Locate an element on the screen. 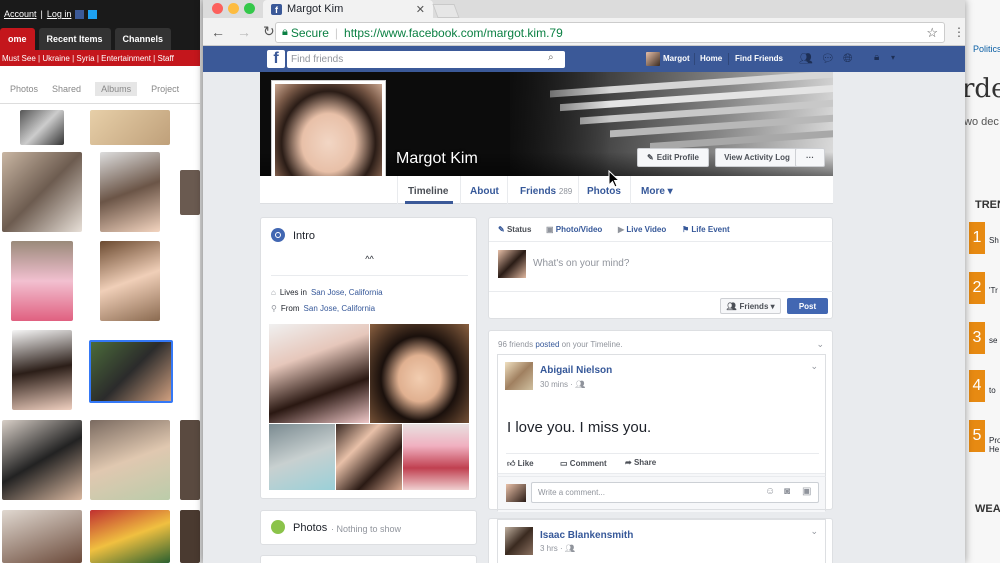  video-icon: ▶ is located at coordinates (621, 229).